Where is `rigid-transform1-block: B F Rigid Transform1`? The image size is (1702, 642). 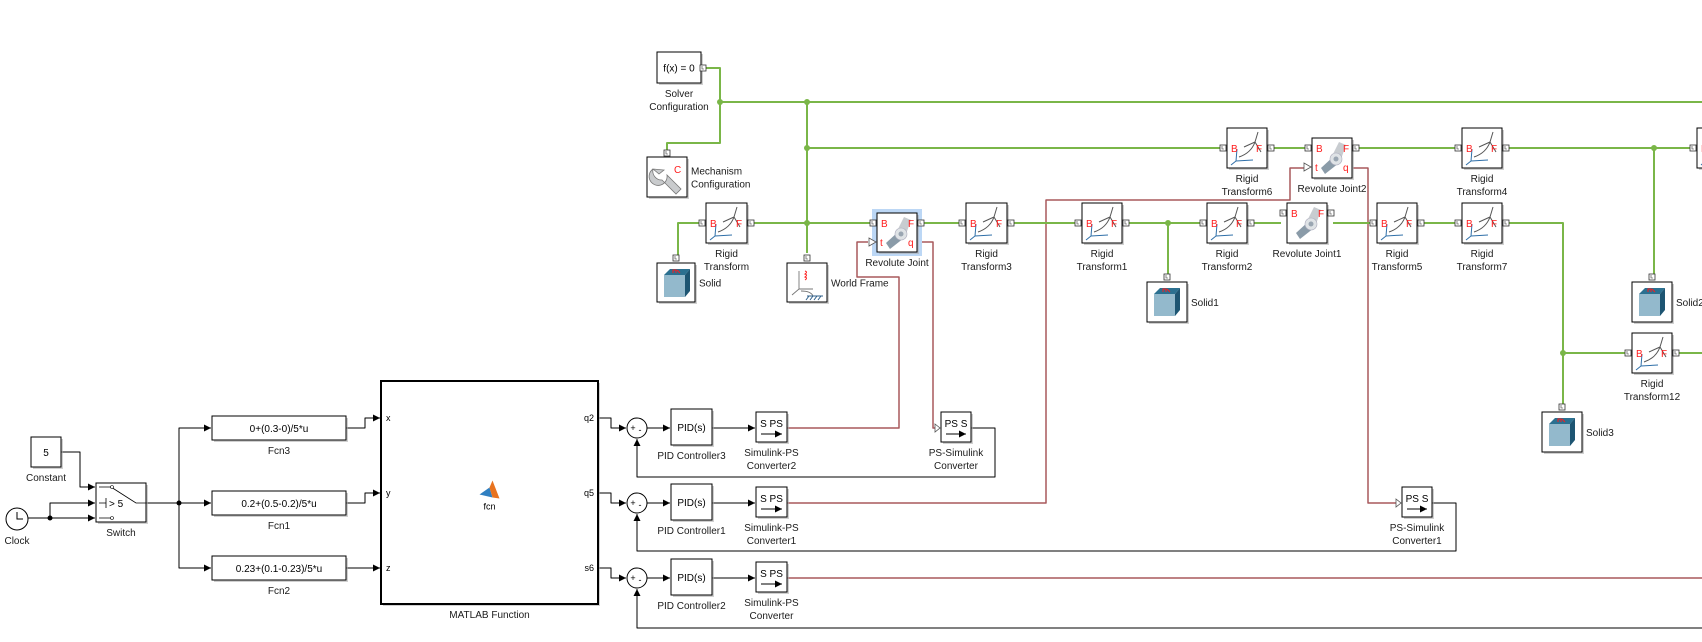 rigid-transform1-block: B F Rigid Transform1 is located at coordinates (1102, 237).